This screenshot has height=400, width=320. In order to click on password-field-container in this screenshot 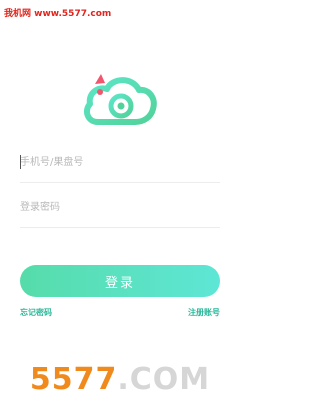, I will do `click(120, 207)`.